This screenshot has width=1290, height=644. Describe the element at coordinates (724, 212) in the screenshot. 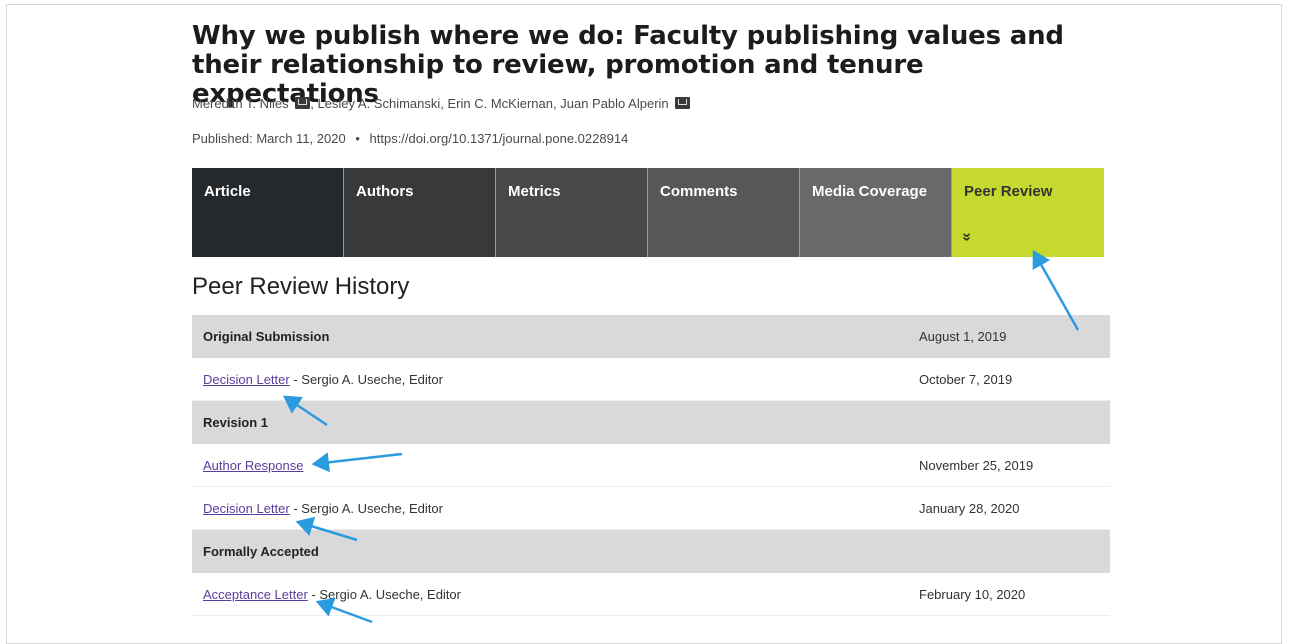

I see `tab-comments: Comments` at that location.